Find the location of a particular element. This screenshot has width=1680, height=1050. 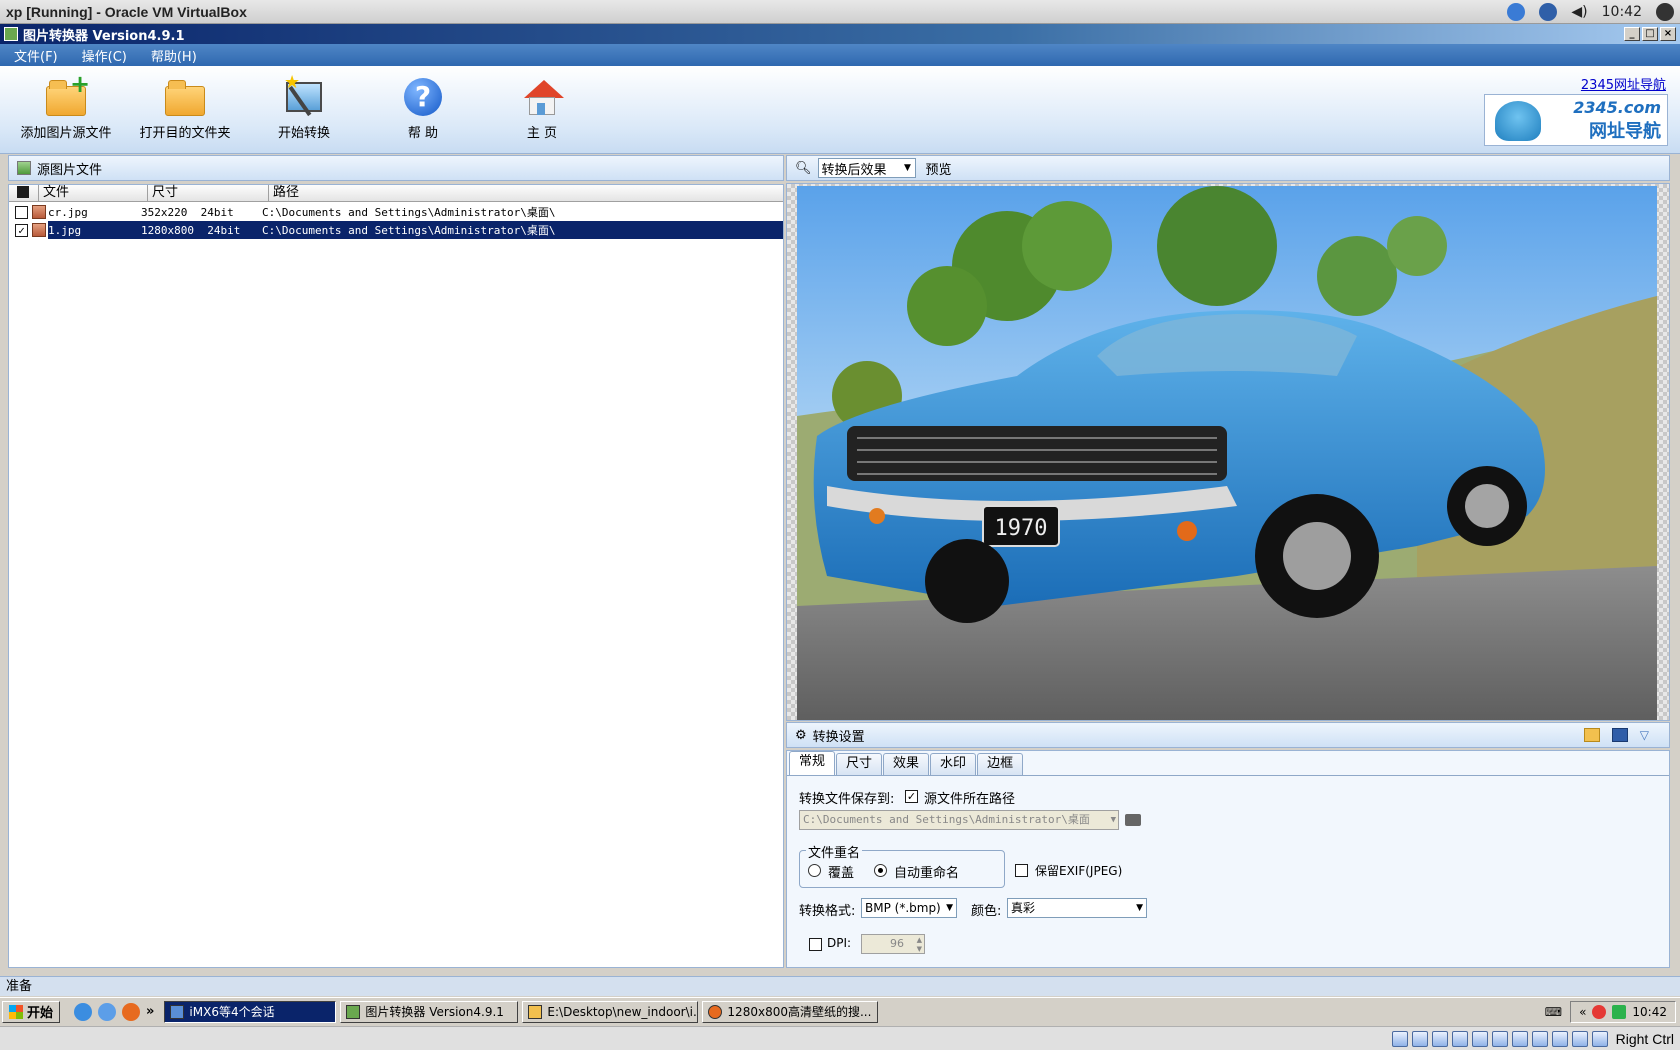

tab-watermark: 水印 is located at coordinates (953, 764).